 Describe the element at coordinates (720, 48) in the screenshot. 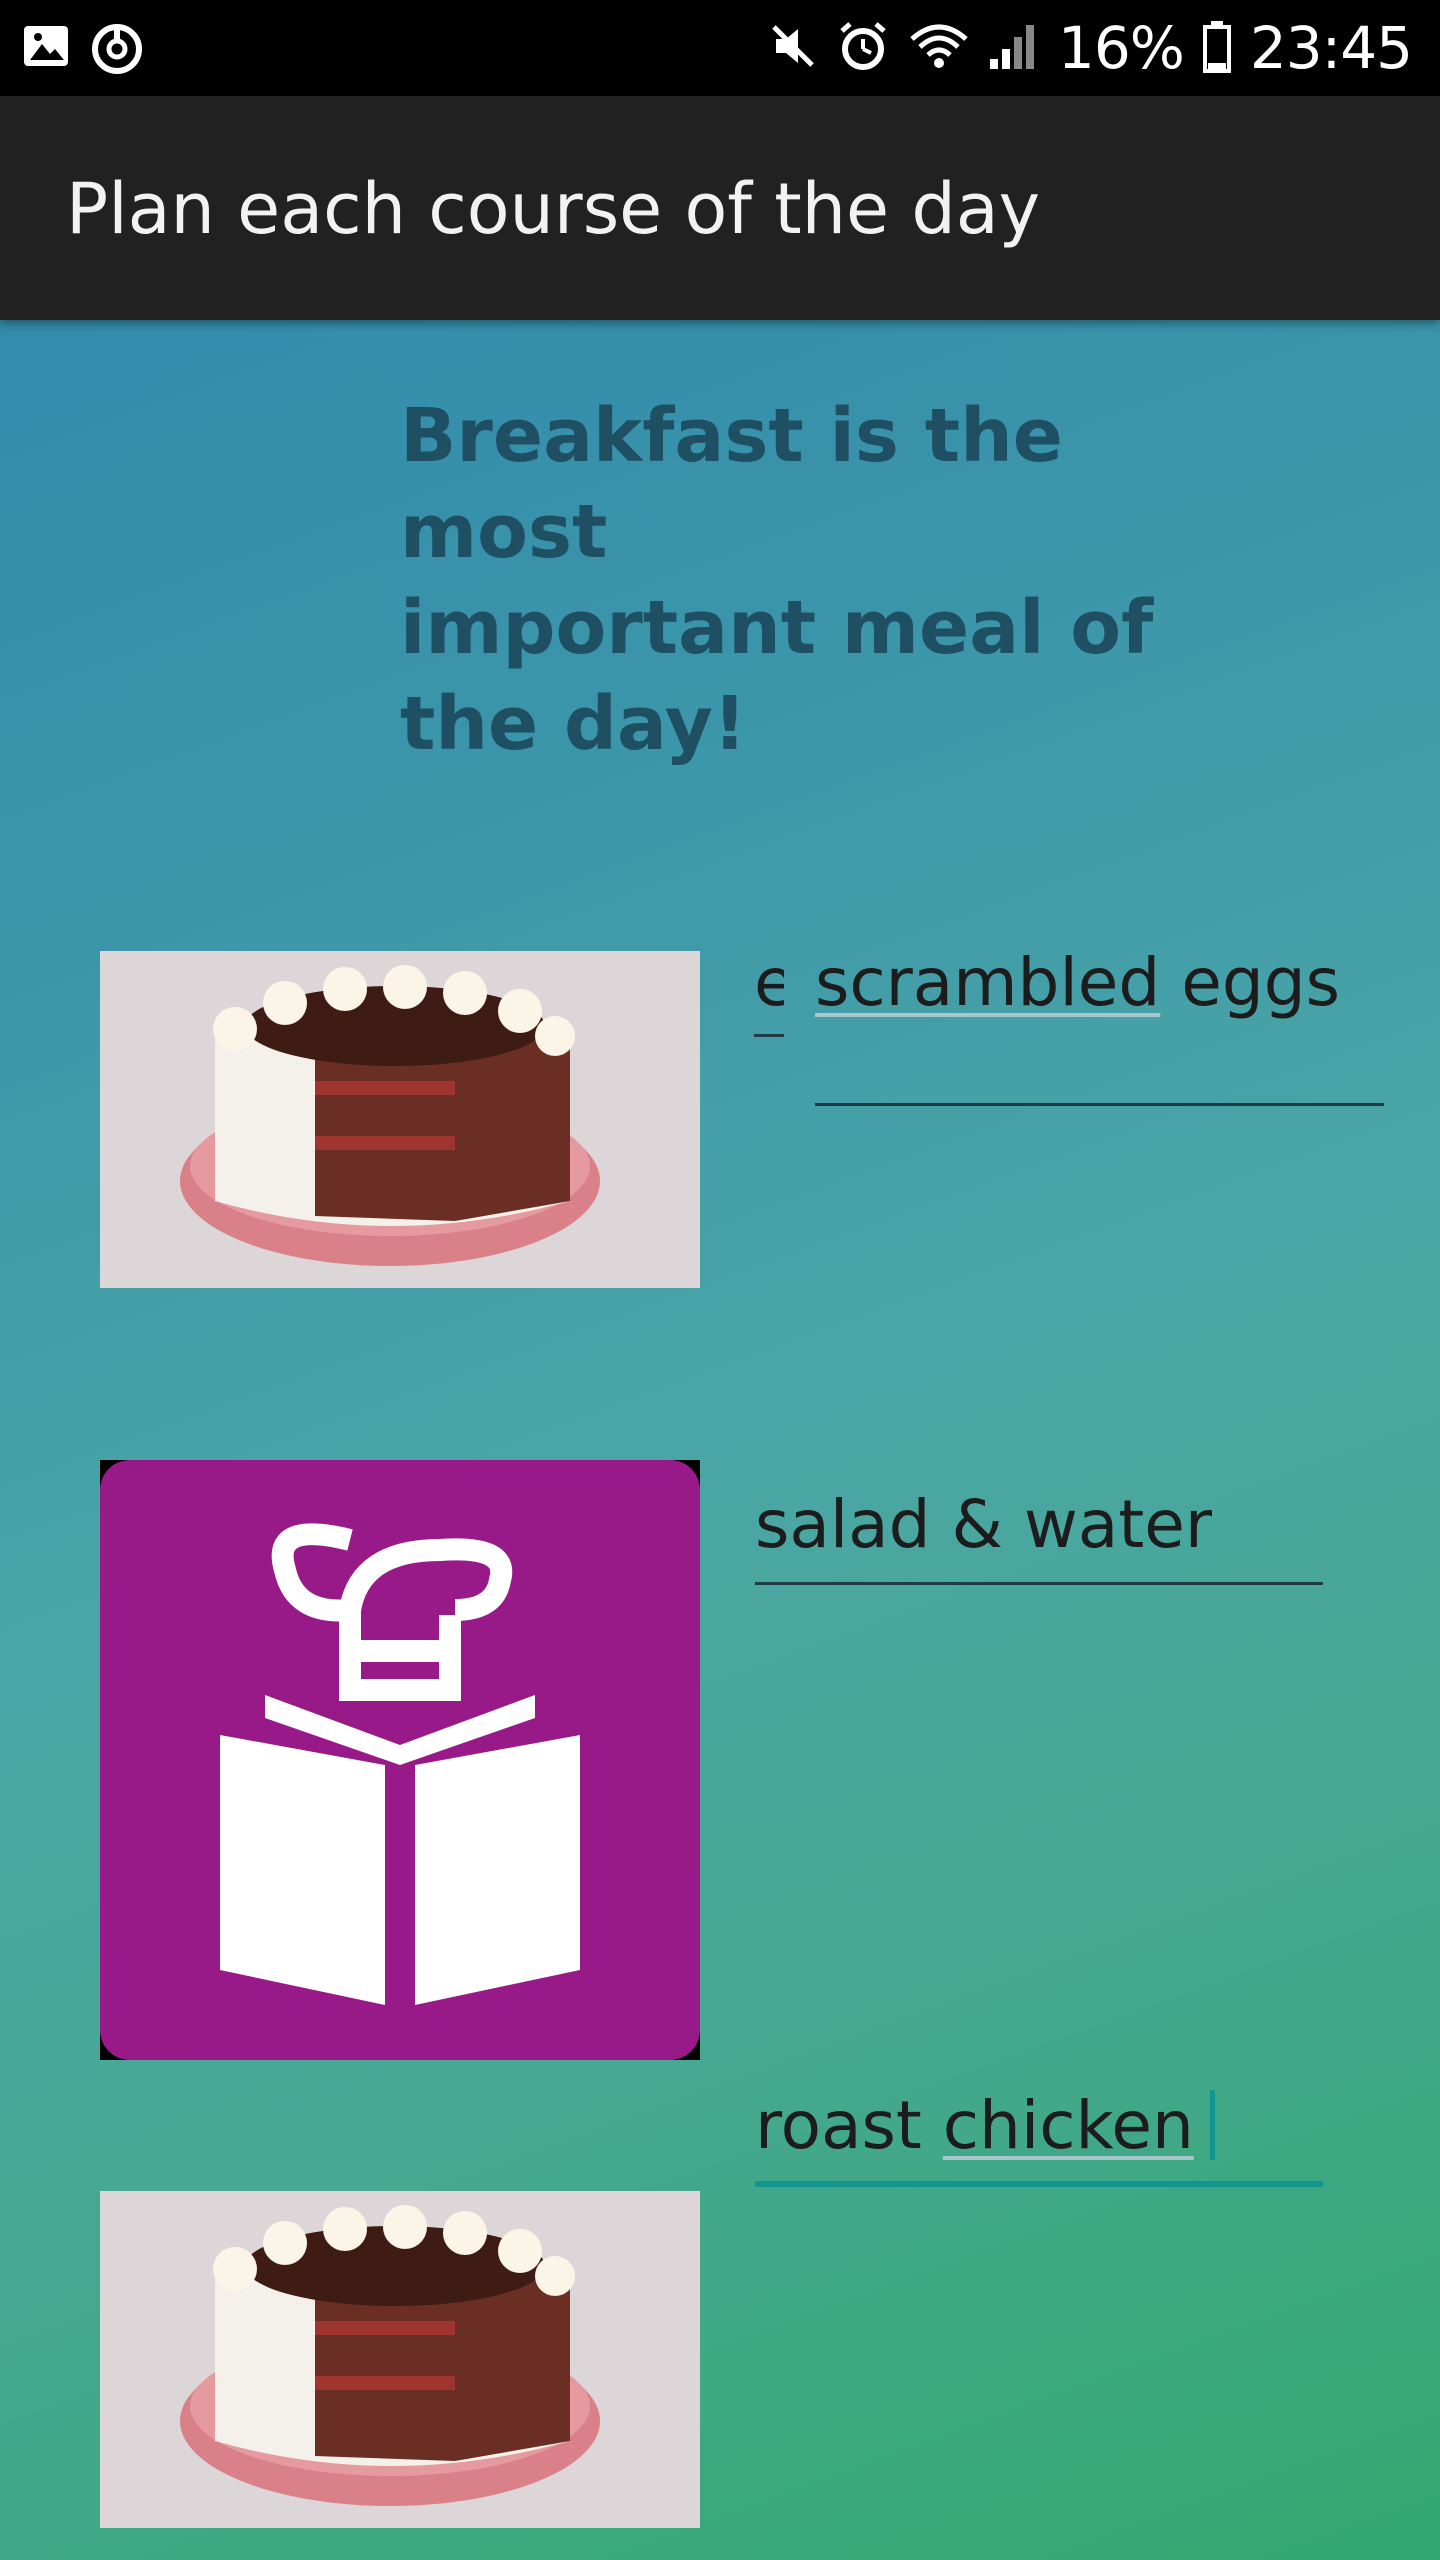

I see `status-bar: 16% 23:45` at that location.